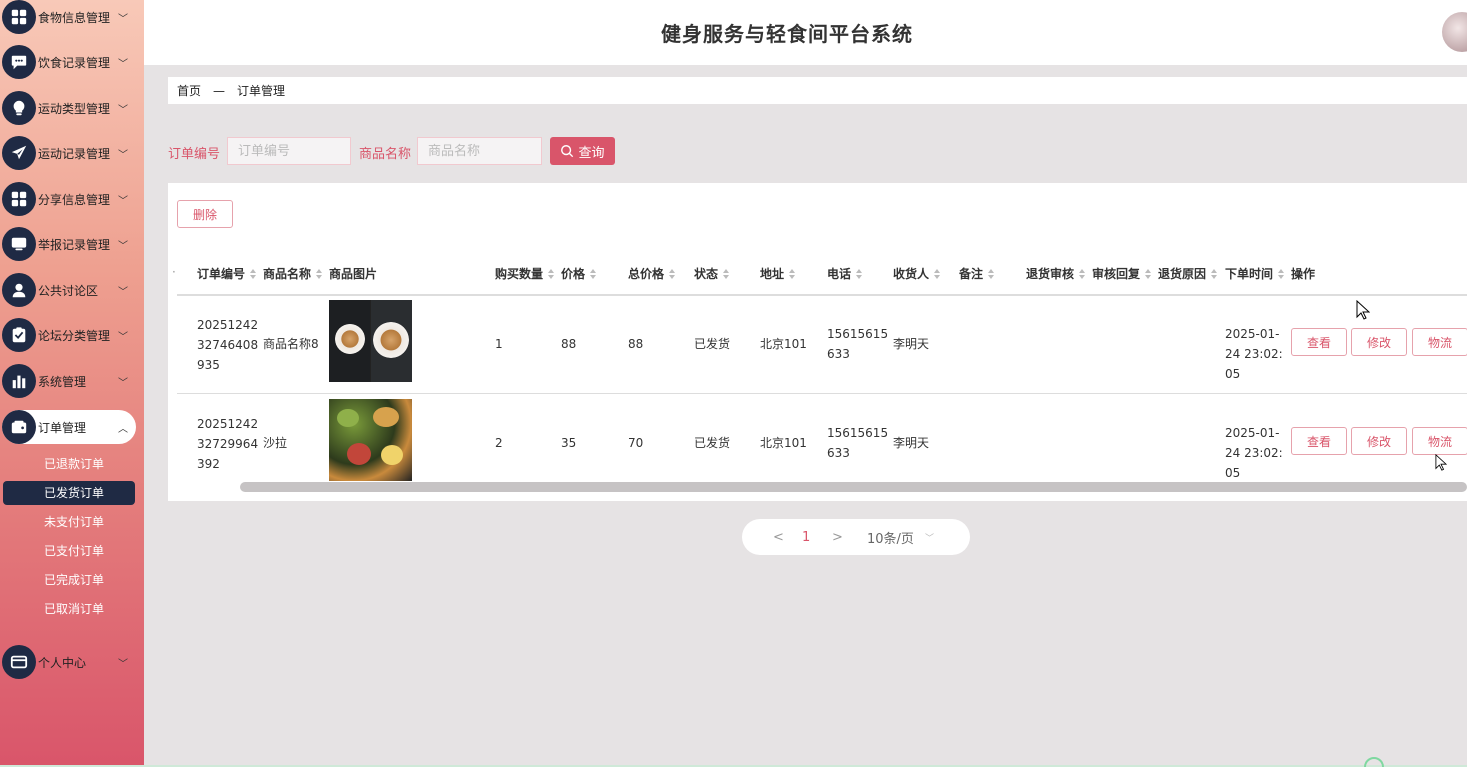 The height and width of the screenshot is (767, 1467). I want to click on sidebar-subitem-unpaid: 未支付订单, so click(69, 522).